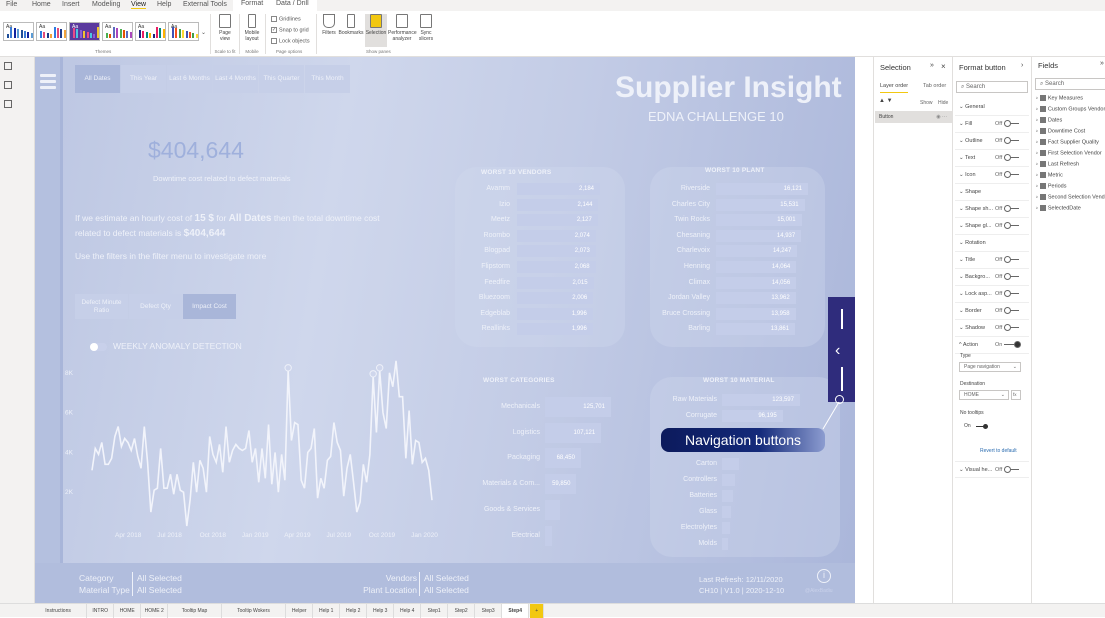  Describe the element at coordinates (886, 101) in the screenshot. I see `move-up-down-icon: ▲ ▼` at that location.